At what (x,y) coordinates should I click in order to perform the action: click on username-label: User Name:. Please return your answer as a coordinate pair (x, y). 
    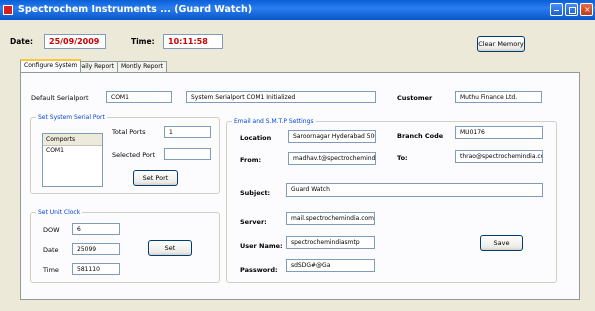
    Looking at the image, I should click on (261, 246).